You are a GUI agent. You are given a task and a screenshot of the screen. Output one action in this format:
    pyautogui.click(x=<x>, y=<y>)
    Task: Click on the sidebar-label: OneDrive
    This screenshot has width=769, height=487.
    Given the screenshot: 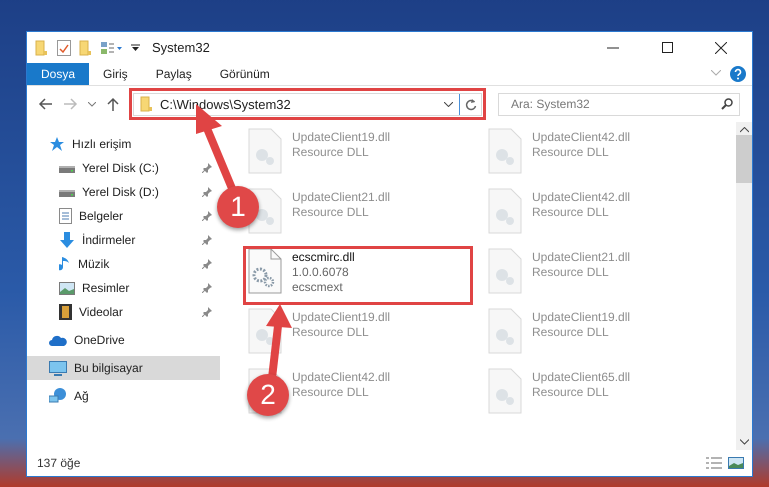 What is the action you would take?
    pyautogui.click(x=100, y=340)
    